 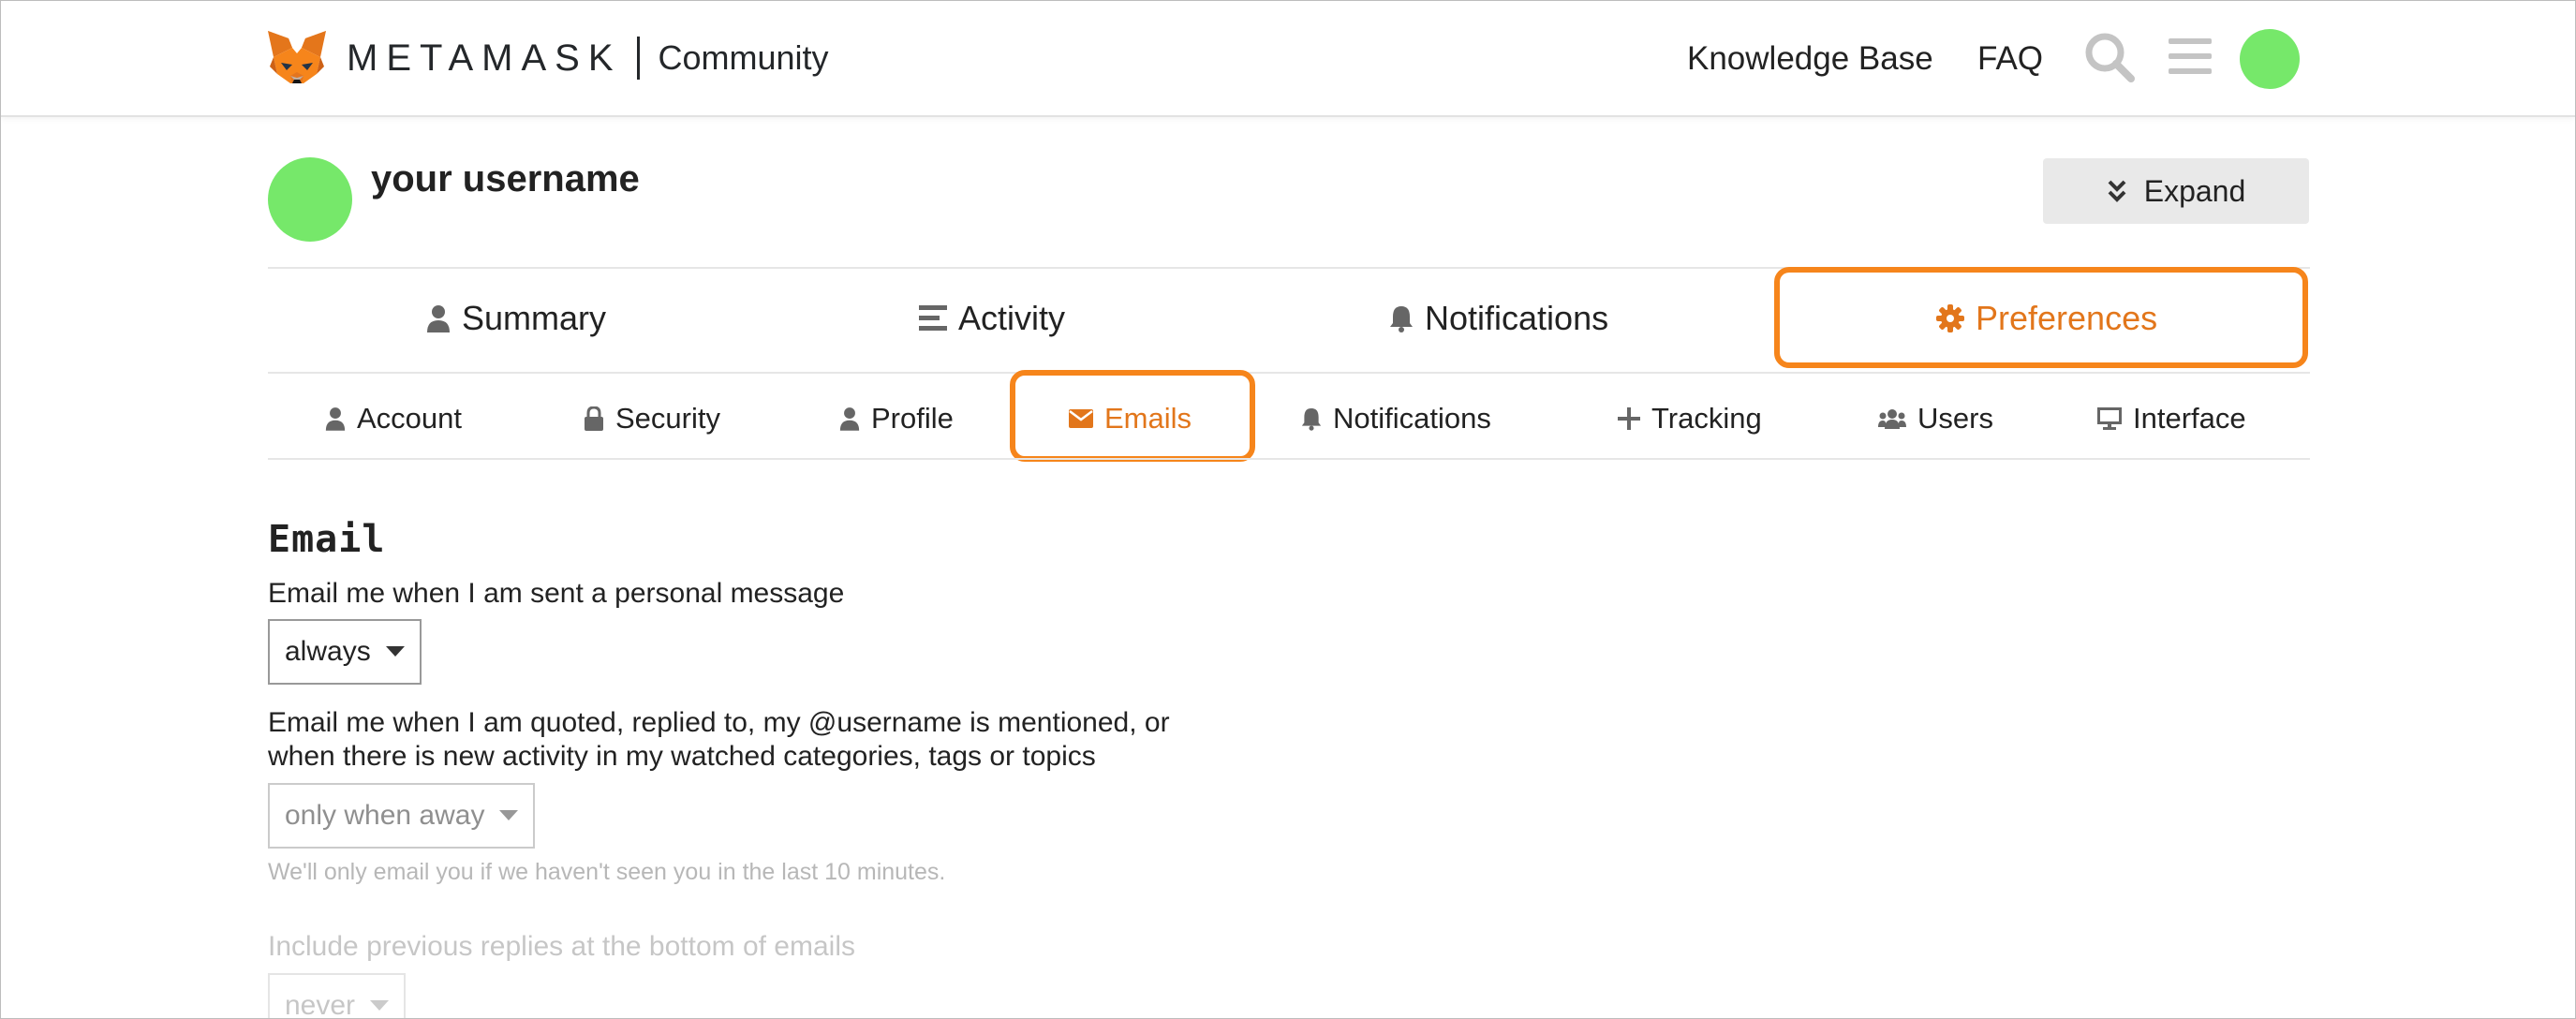 I want to click on user-avatar, so click(x=310, y=199).